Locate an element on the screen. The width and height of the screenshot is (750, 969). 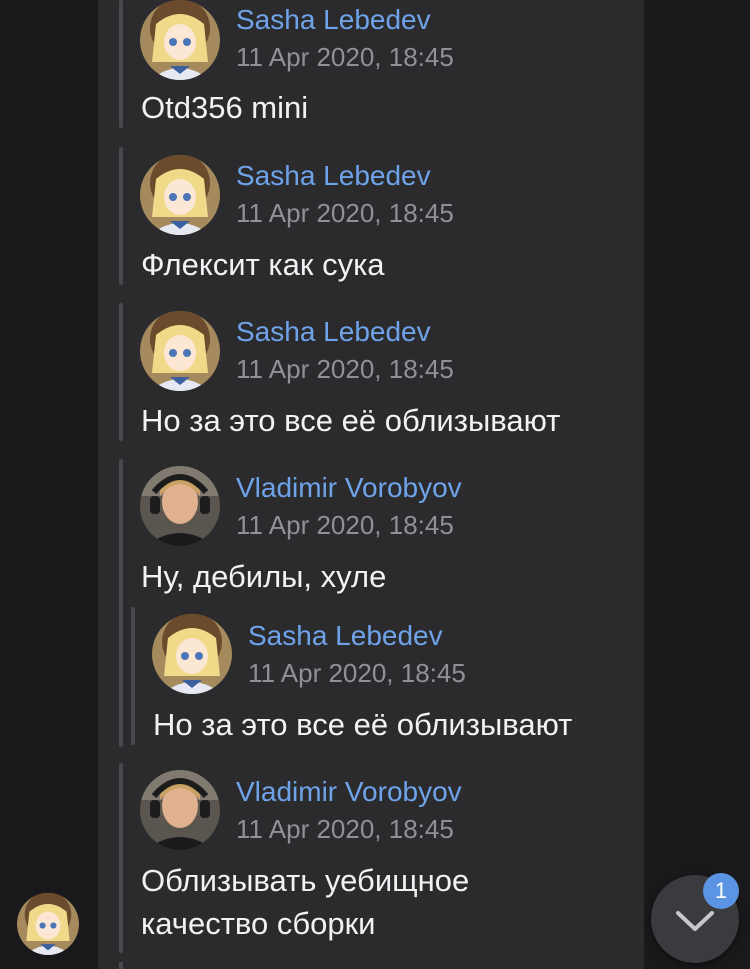
message-text-line: Облизывать уебищное is located at coordinates (305, 880).